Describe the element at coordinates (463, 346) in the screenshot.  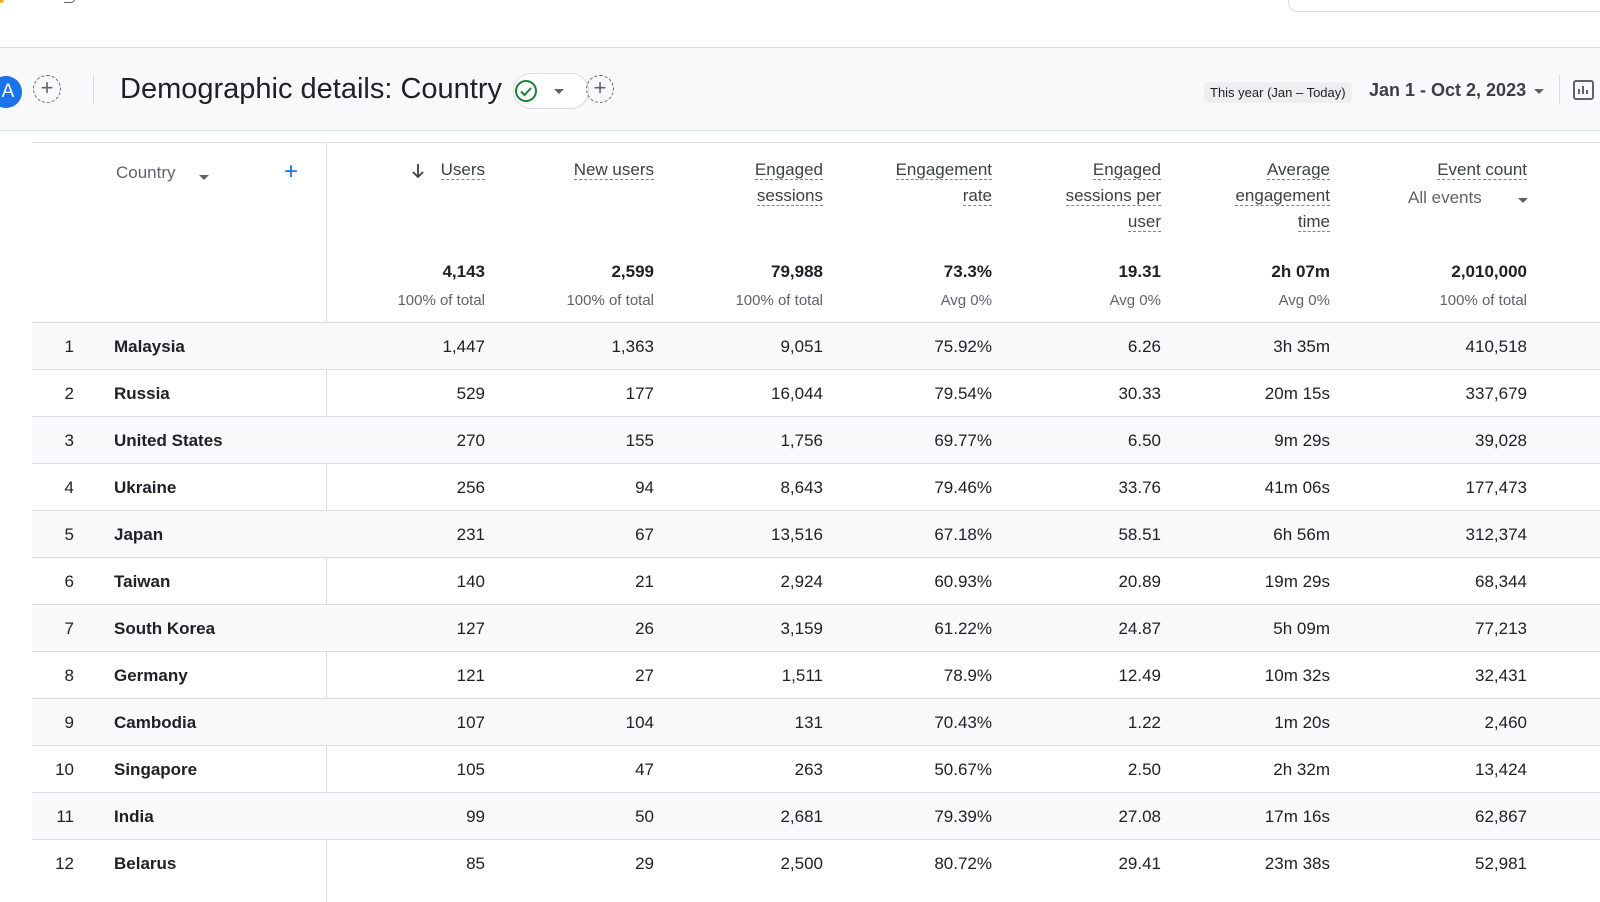
I see `row-metric-value: 1,447` at that location.